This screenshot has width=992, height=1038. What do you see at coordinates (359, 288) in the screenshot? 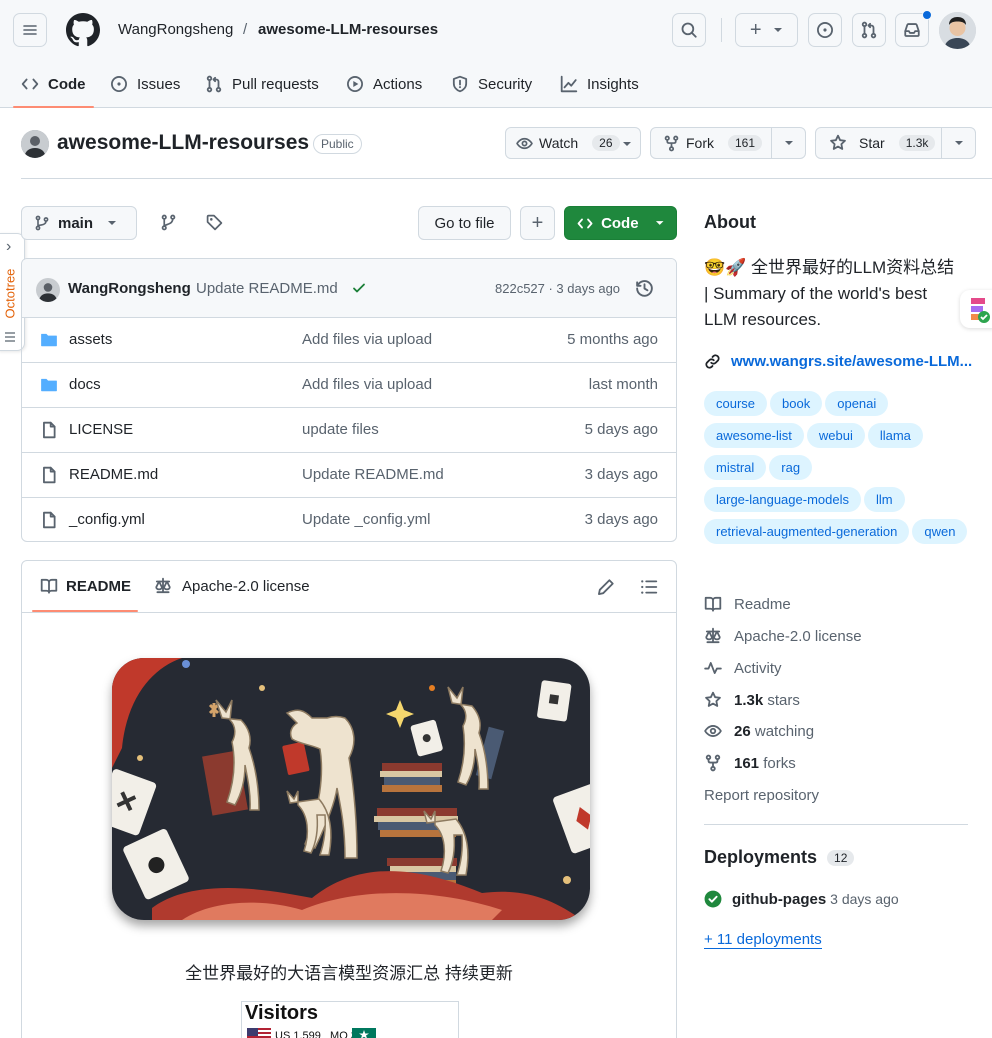
I see `check-icon` at bounding box center [359, 288].